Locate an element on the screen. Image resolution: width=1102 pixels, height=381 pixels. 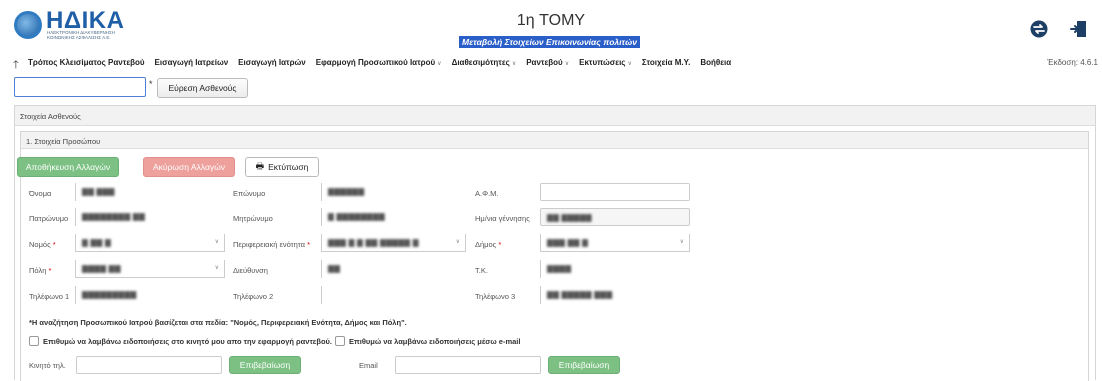
address-field: ▇▇ is located at coordinates (388, 269).